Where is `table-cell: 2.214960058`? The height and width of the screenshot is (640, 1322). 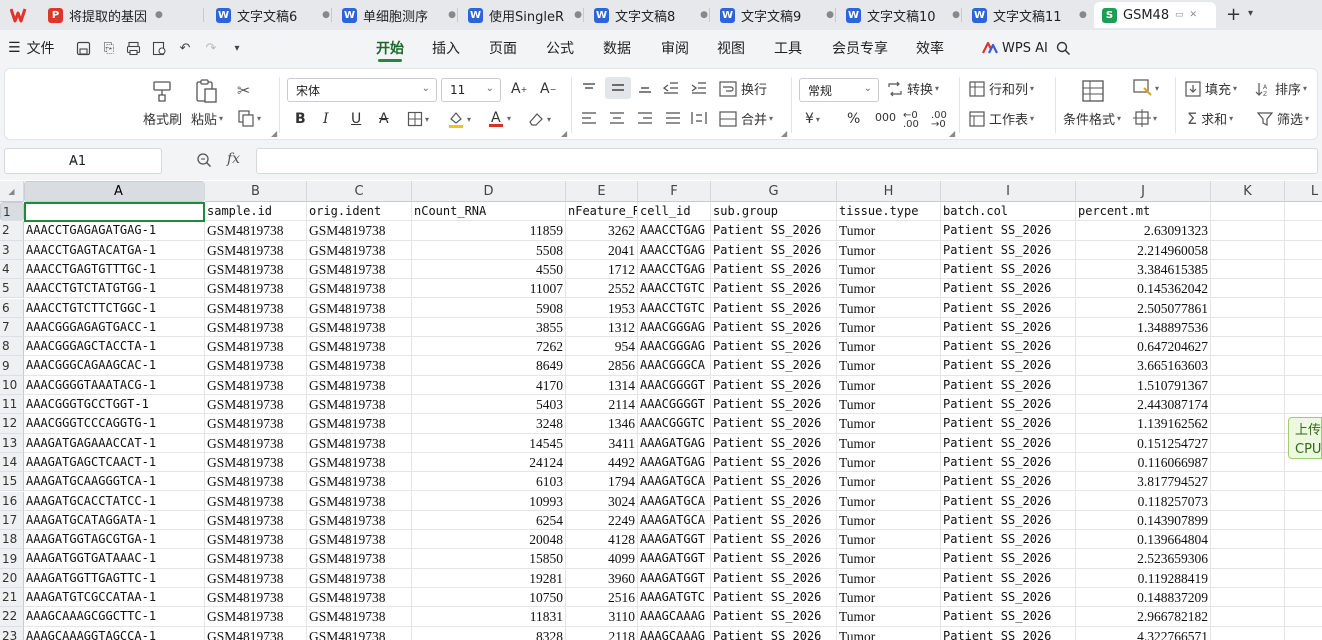
table-cell: 2.214960058 is located at coordinates (1143, 250).